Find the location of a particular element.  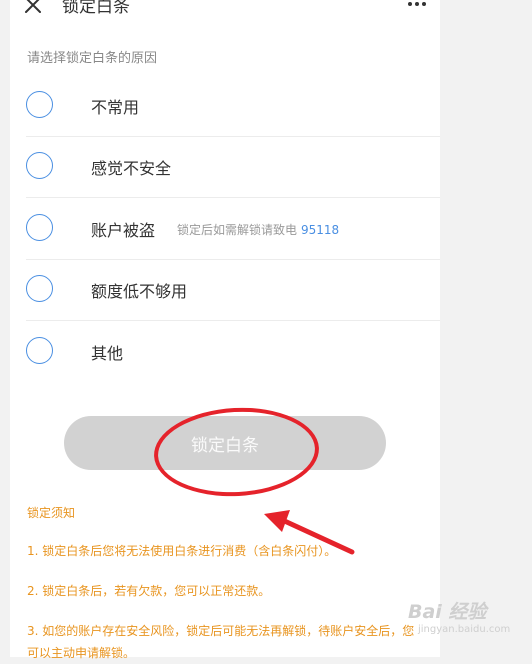

option-label: 额度低不够用 is located at coordinates (139, 291).